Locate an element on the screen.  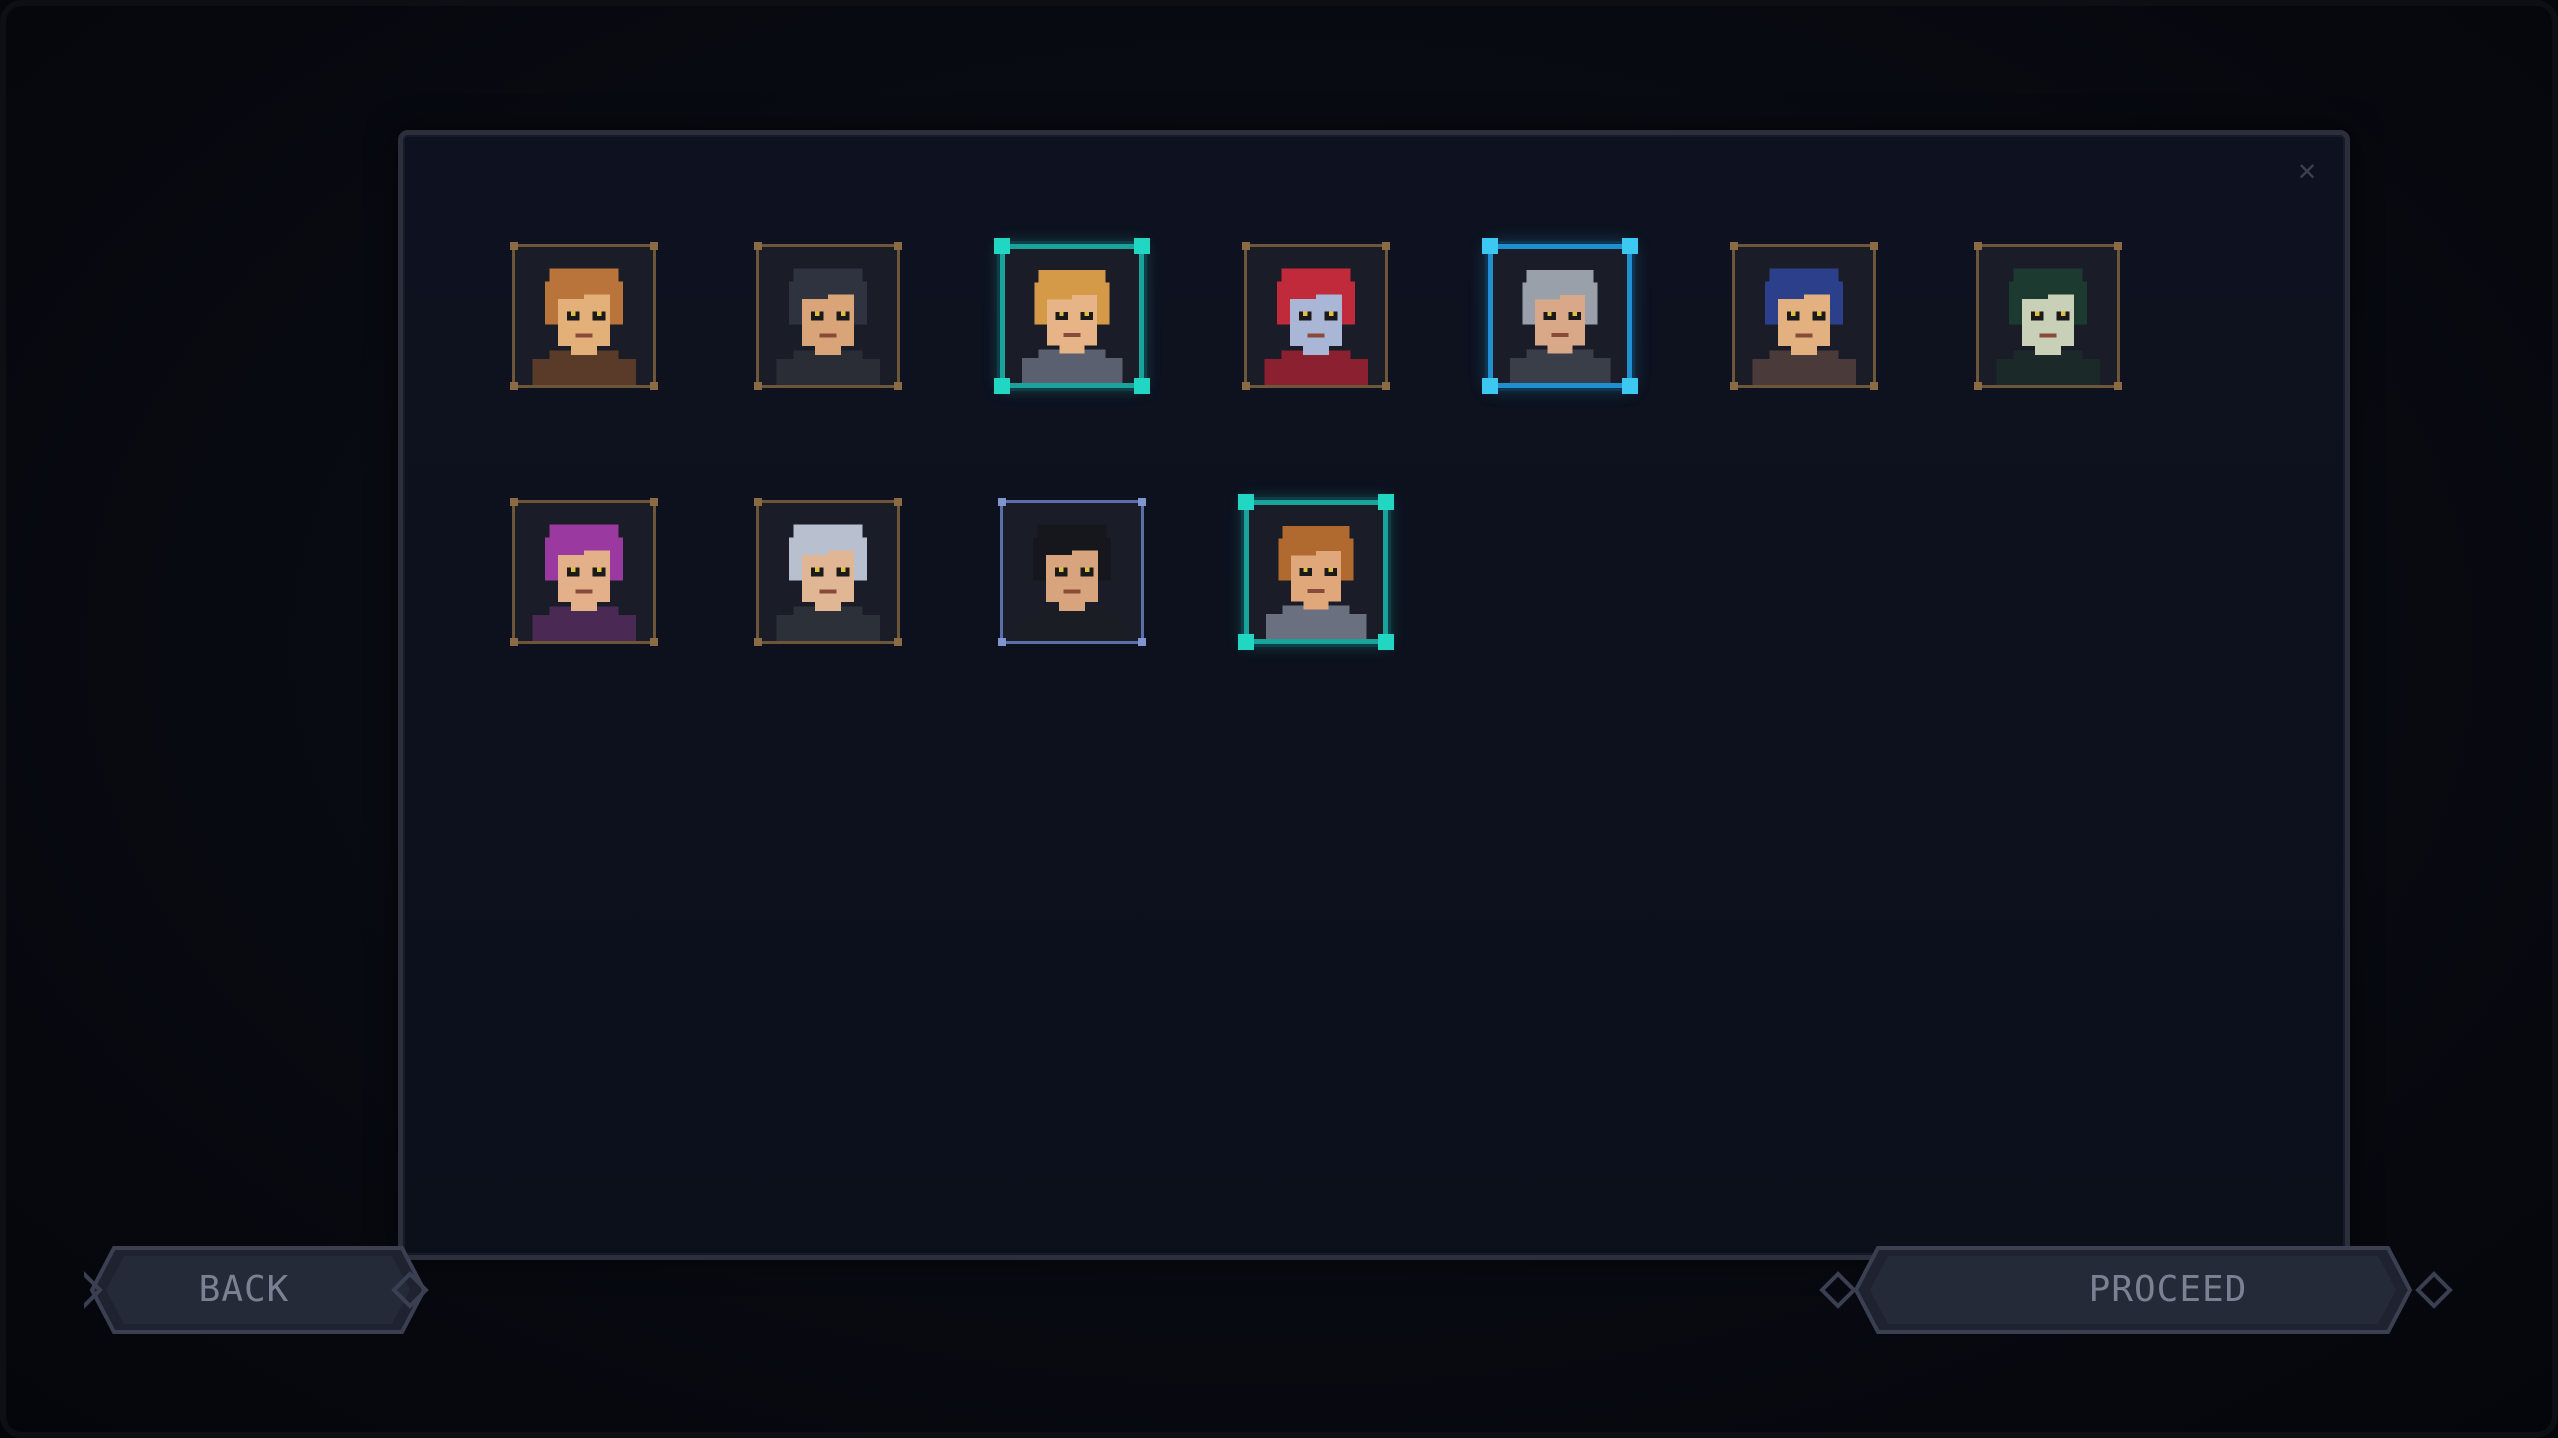
portrait-slot-green-hair-elf is located at coordinates (2048, 316).